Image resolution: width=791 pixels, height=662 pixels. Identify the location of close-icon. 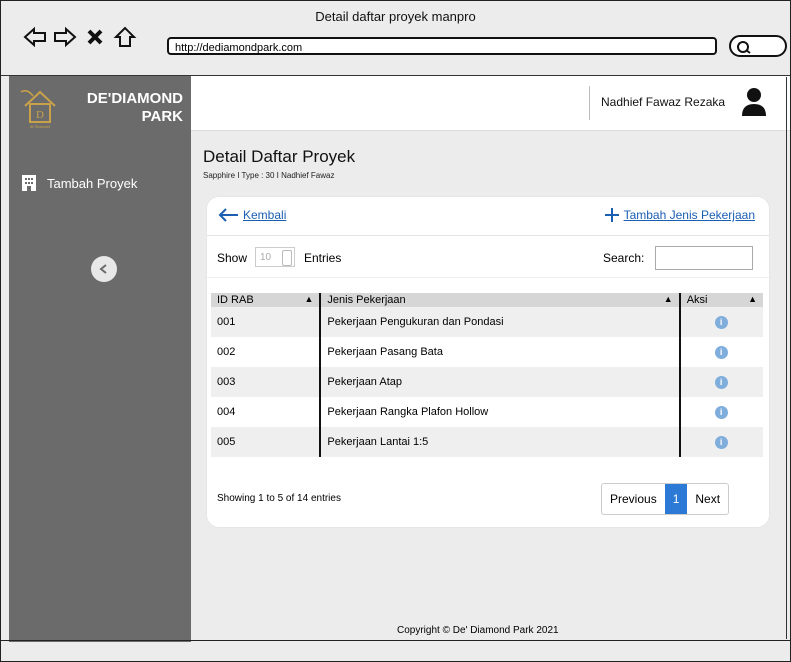
(95, 37).